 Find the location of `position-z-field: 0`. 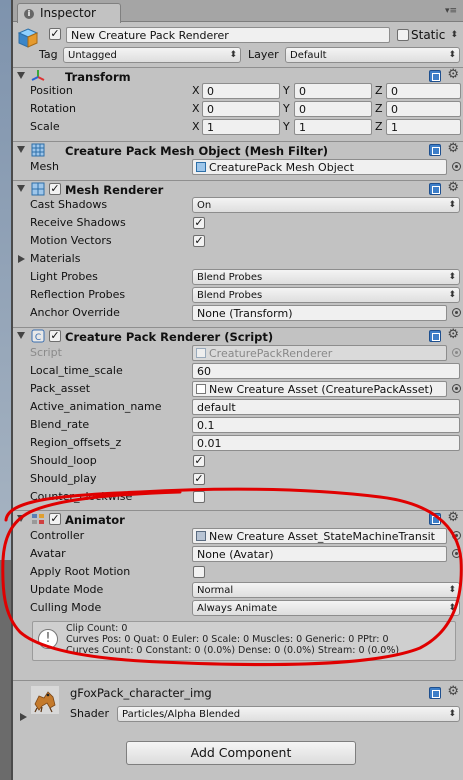

position-z-field: 0 is located at coordinates (423, 91).